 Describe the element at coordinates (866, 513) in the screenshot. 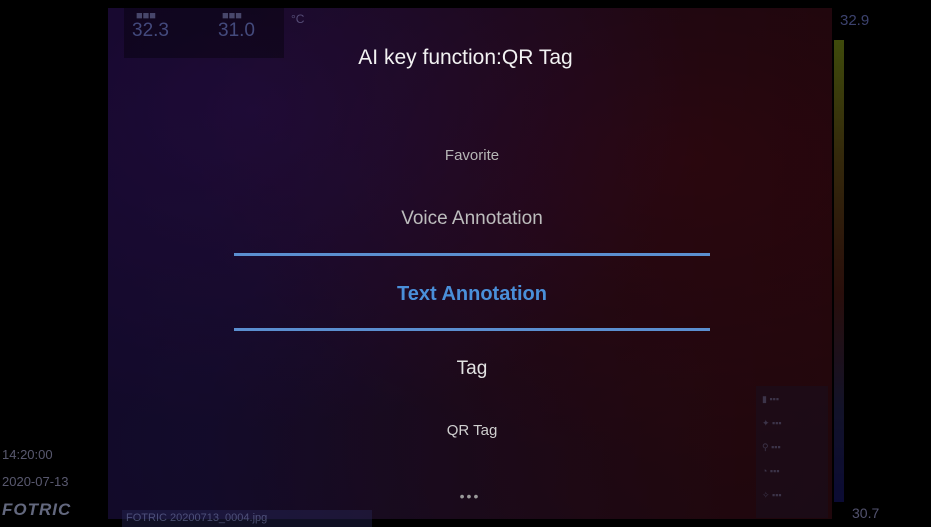

I see `scale-min-value: 30.7` at that location.